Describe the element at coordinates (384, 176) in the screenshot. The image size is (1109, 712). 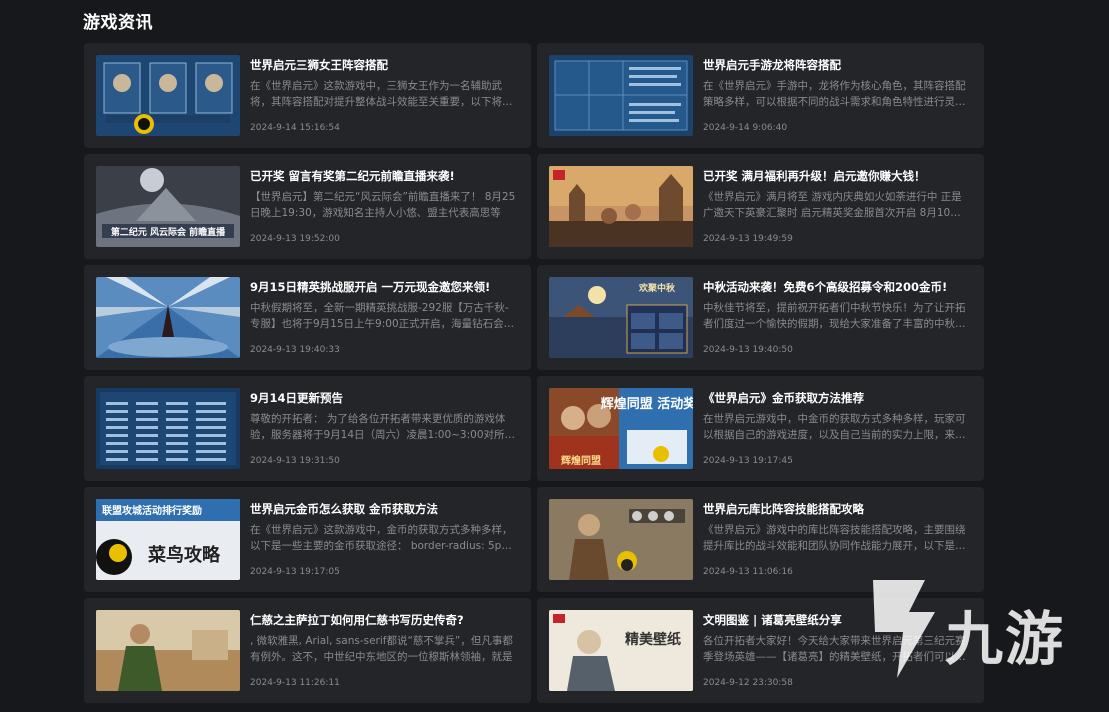
I see `article-title: 已开奖 留言有奖第二纪元前瞻直播来袭!` at that location.